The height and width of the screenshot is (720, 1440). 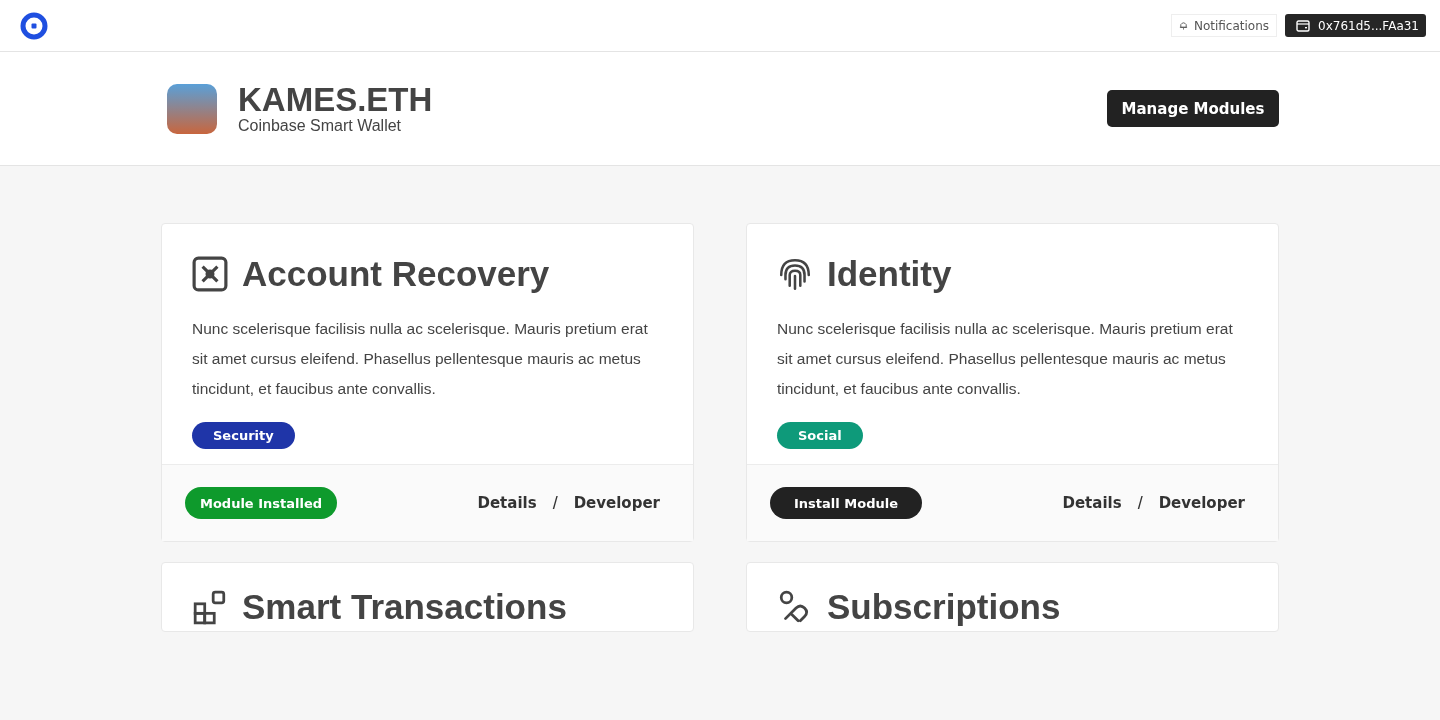 What do you see at coordinates (1303, 25) in the screenshot?
I see `wallet-icon` at bounding box center [1303, 25].